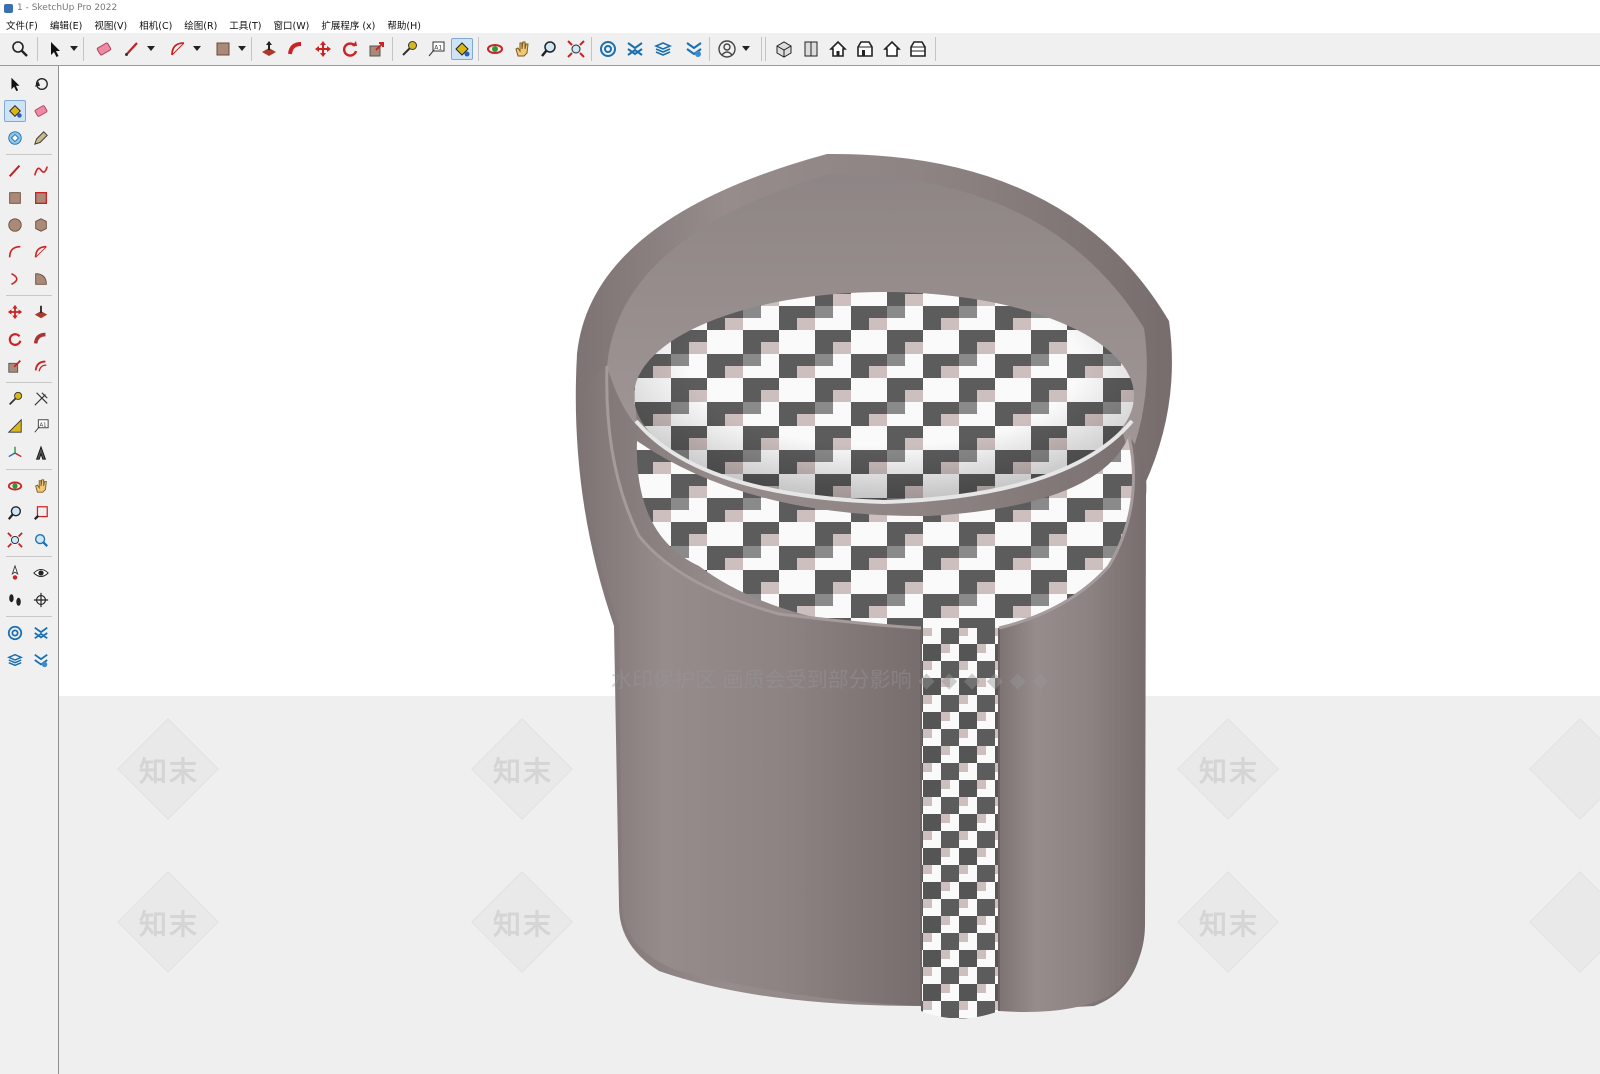 The height and width of the screenshot is (1074, 1600). What do you see at coordinates (41, 366) in the screenshot?
I see `offset-icon` at bounding box center [41, 366].